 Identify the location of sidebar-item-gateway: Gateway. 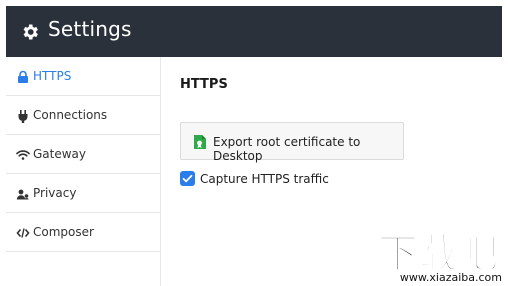
(83, 154).